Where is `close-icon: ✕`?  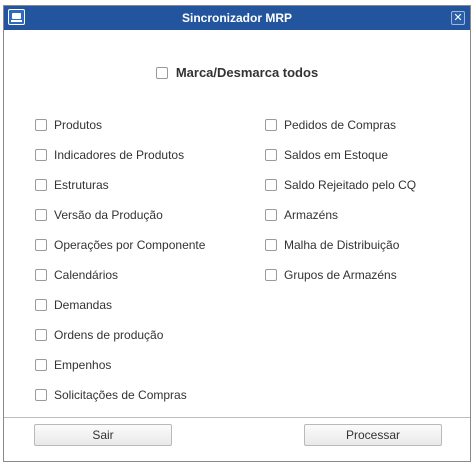 close-icon: ✕ is located at coordinates (458, 18).